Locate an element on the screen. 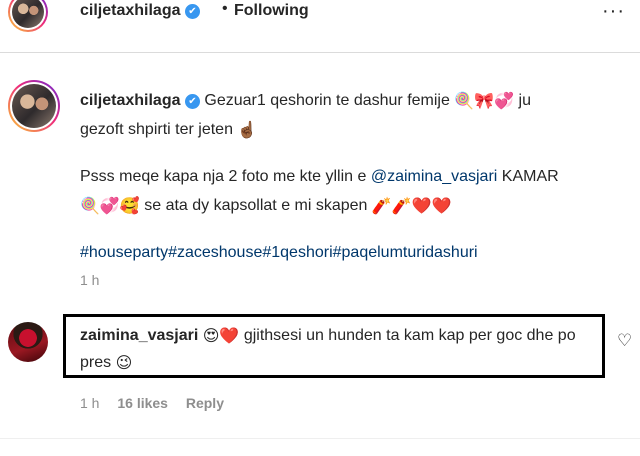 Image resolution: width=640 pixels, height=456 pixels. caption-paragraph2: Psss meqe kapa nja 2 foto me kte yllin e is located at coordinates (223, 176).